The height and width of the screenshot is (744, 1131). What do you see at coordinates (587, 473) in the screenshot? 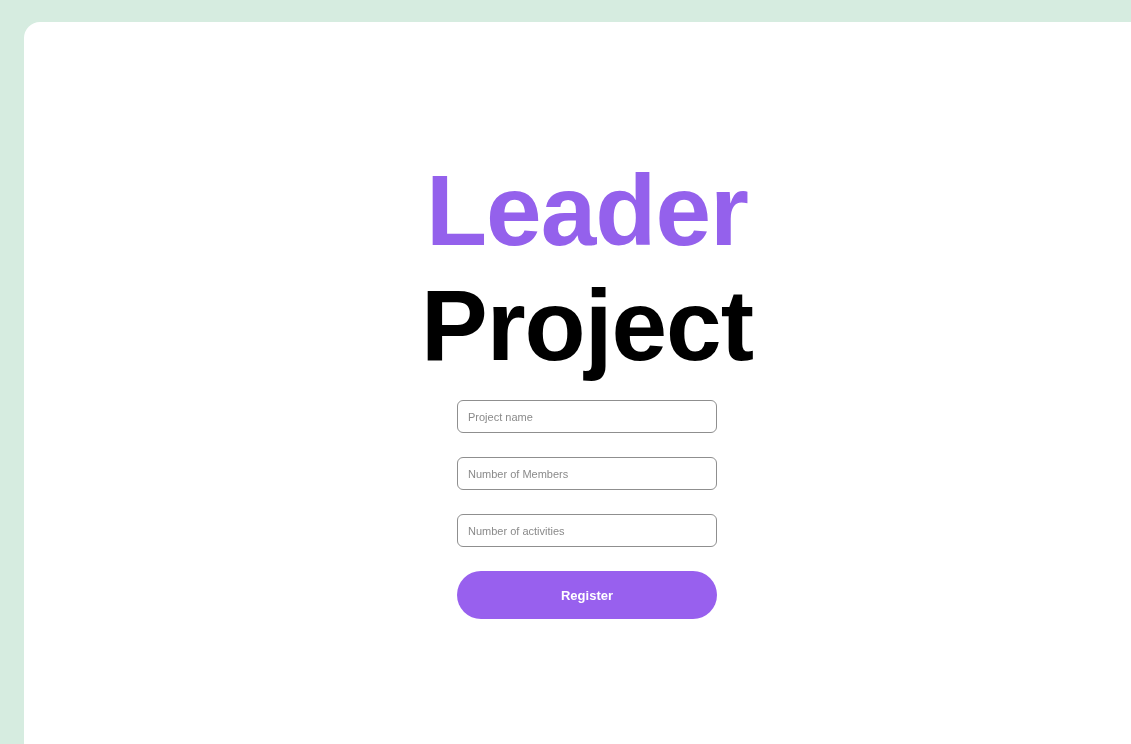
I see `input-field: Number of Members` at bounding box center [587, 473].